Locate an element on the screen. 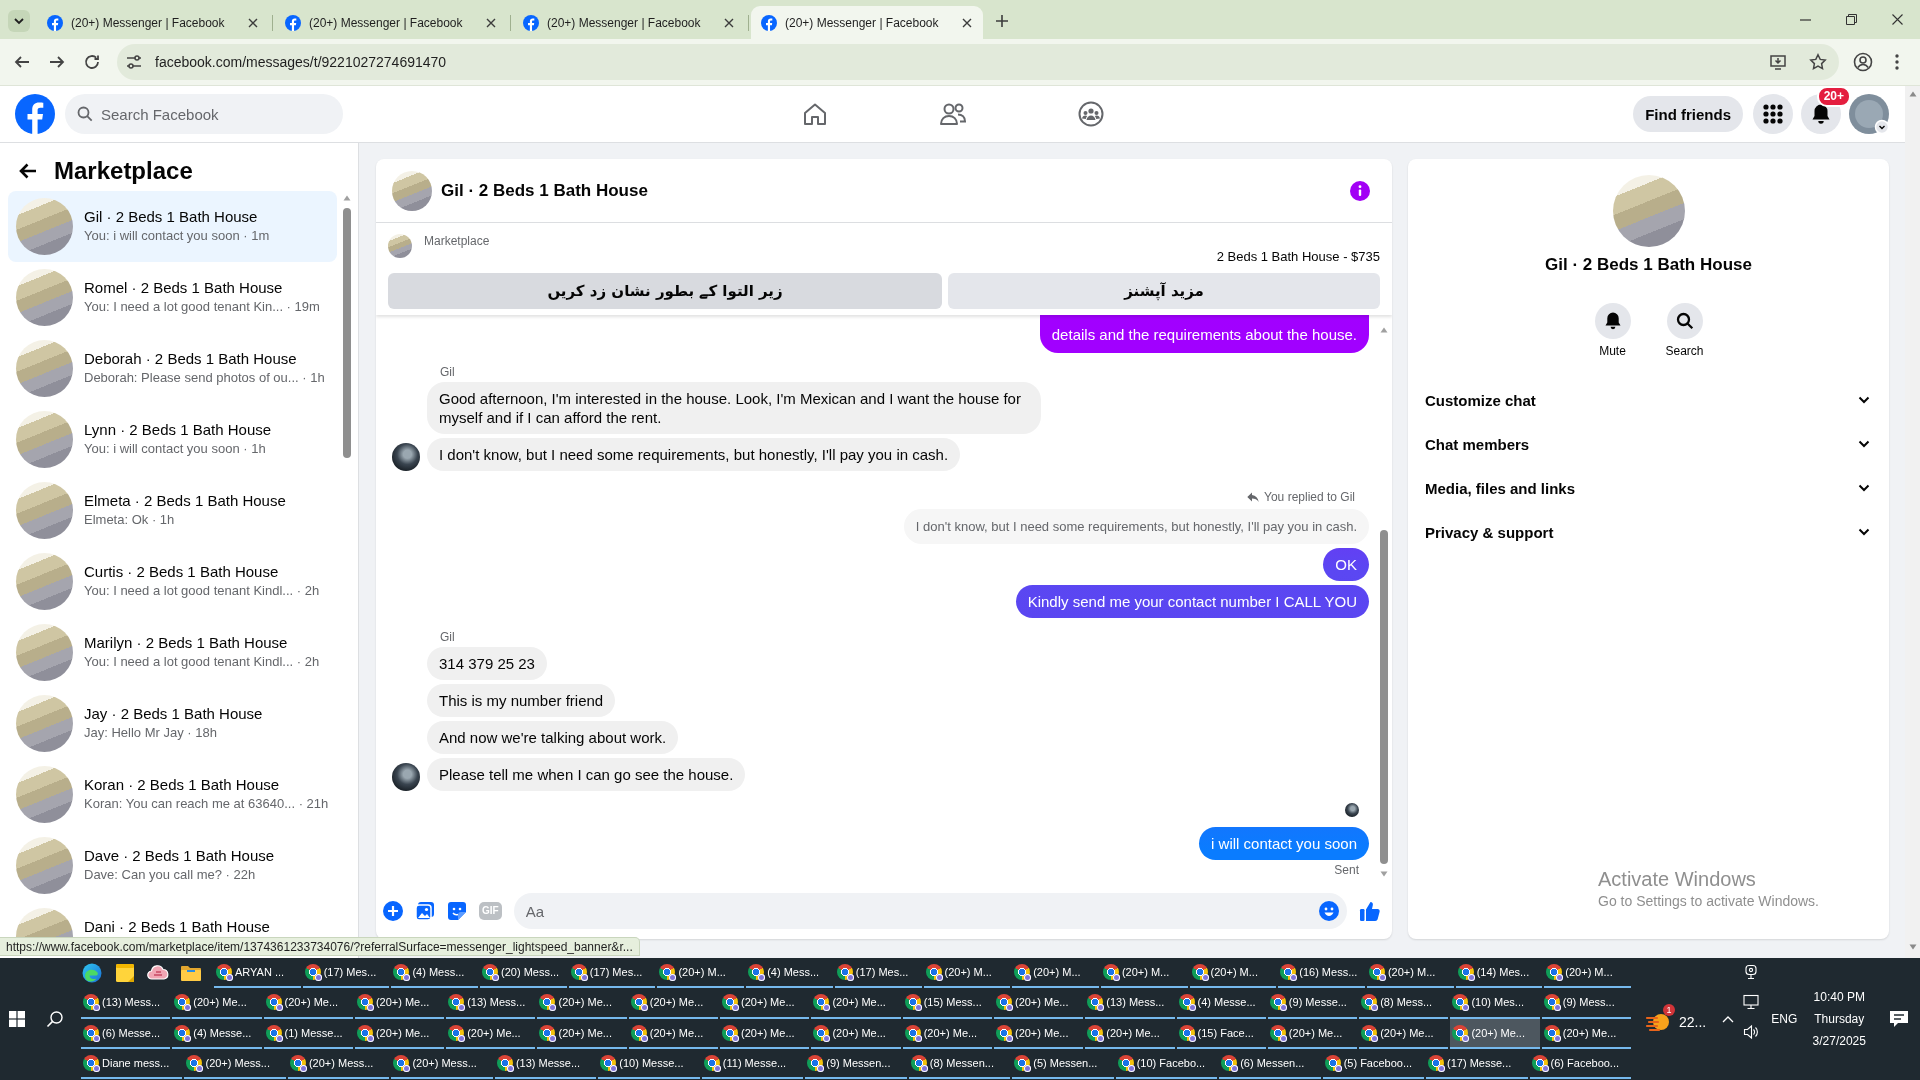 This screenshot has height=1080, width=1920. groups-icon is located at coordinates (1090, 114).